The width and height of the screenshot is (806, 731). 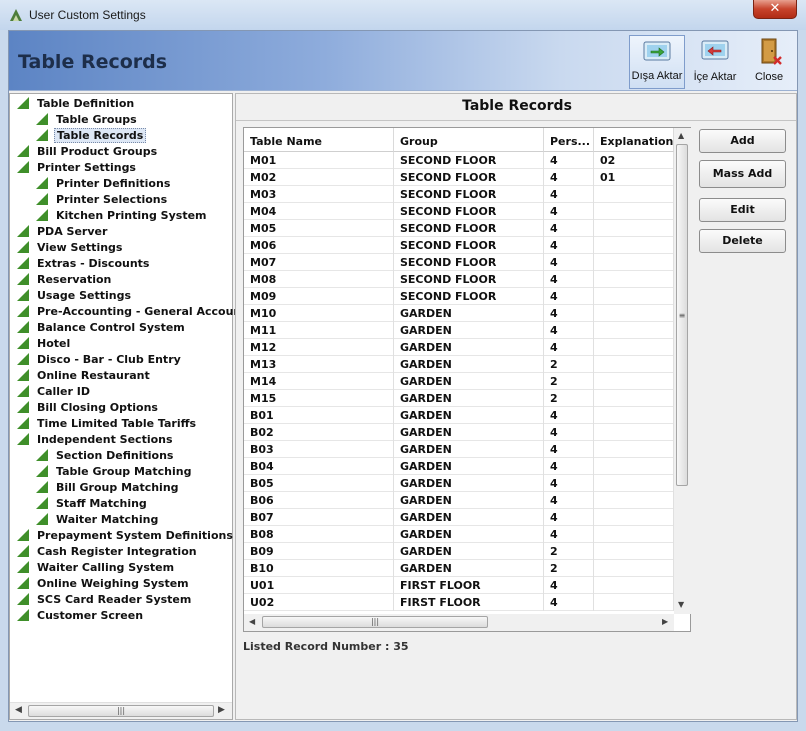 I want to click on table-row: M14 GARDEN 2, so click(x=459, y=381).